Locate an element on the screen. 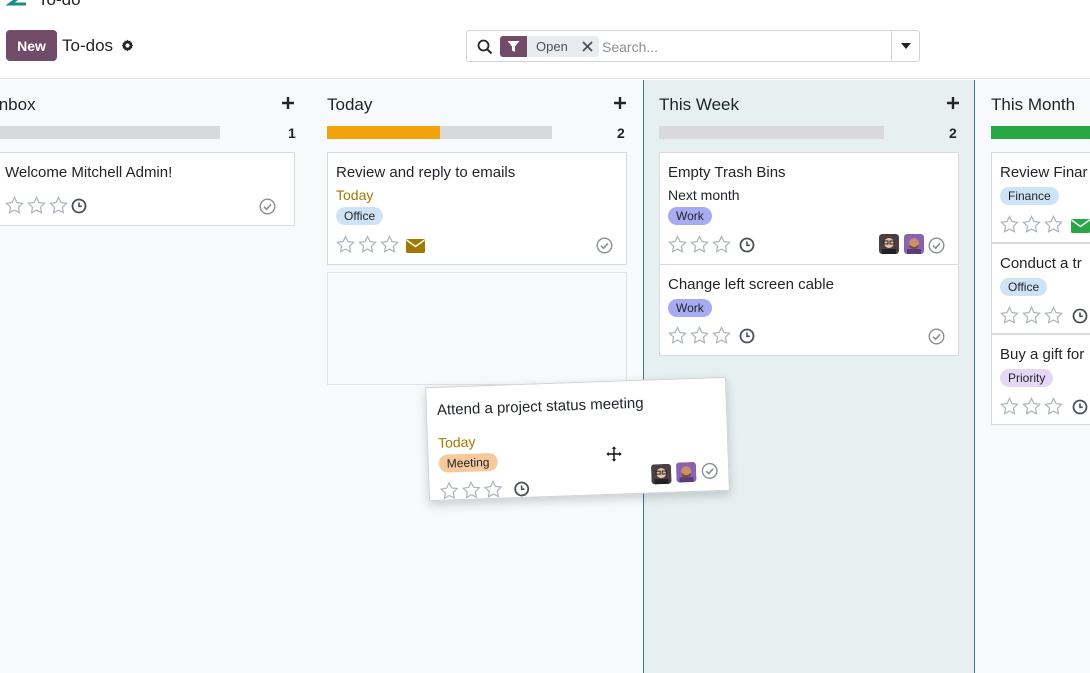 The width and height of the screenshot is (1090, 673). kanban-card: Buy a gift for Priority is located at coordinates (1040, 379).